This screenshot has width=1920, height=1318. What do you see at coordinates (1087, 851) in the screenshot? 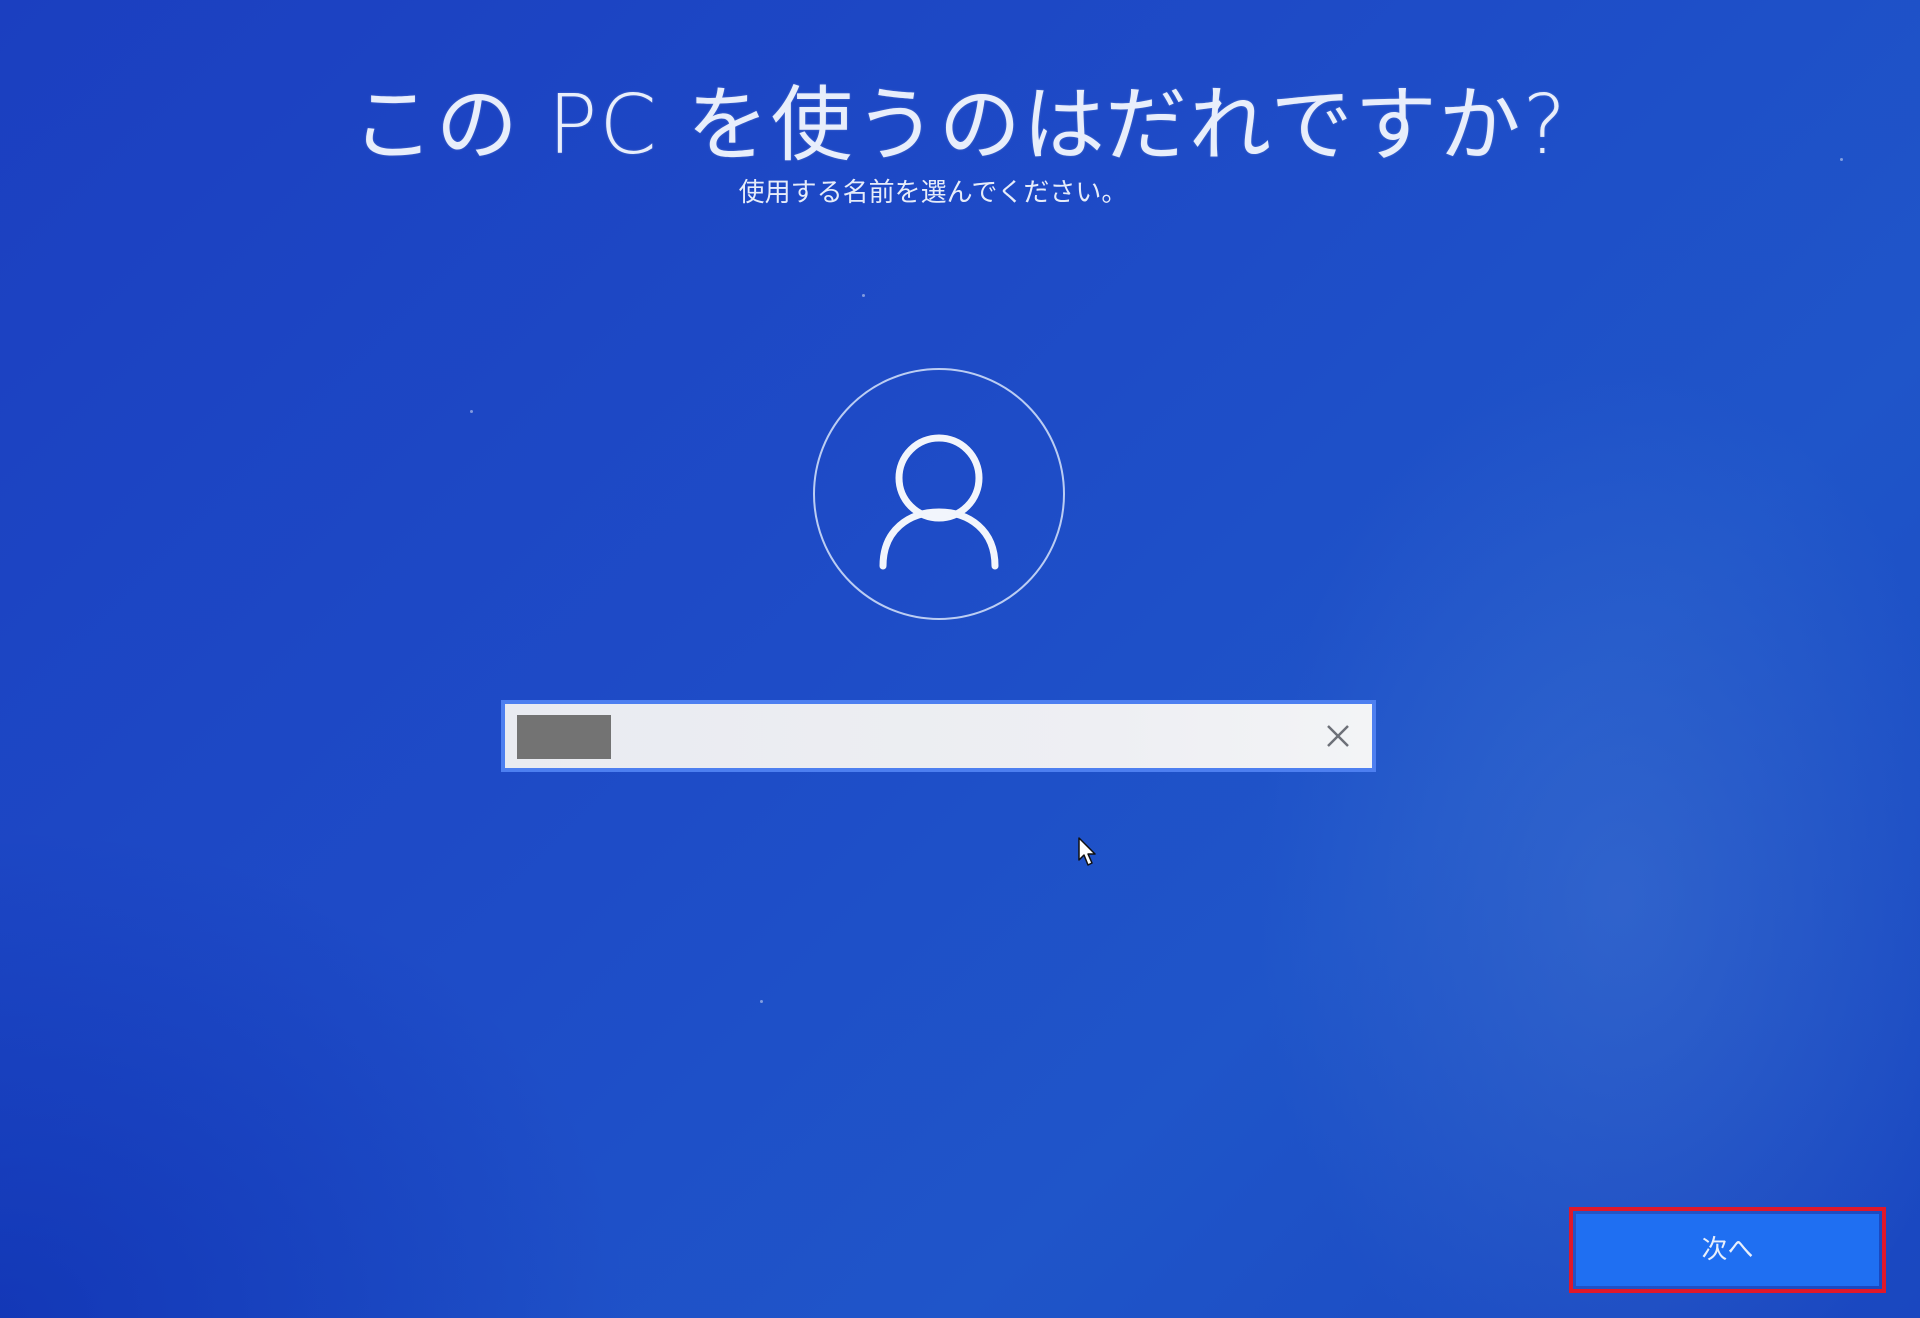
I see `mouse-cursor-icon` at bounding box center [1087, 851].